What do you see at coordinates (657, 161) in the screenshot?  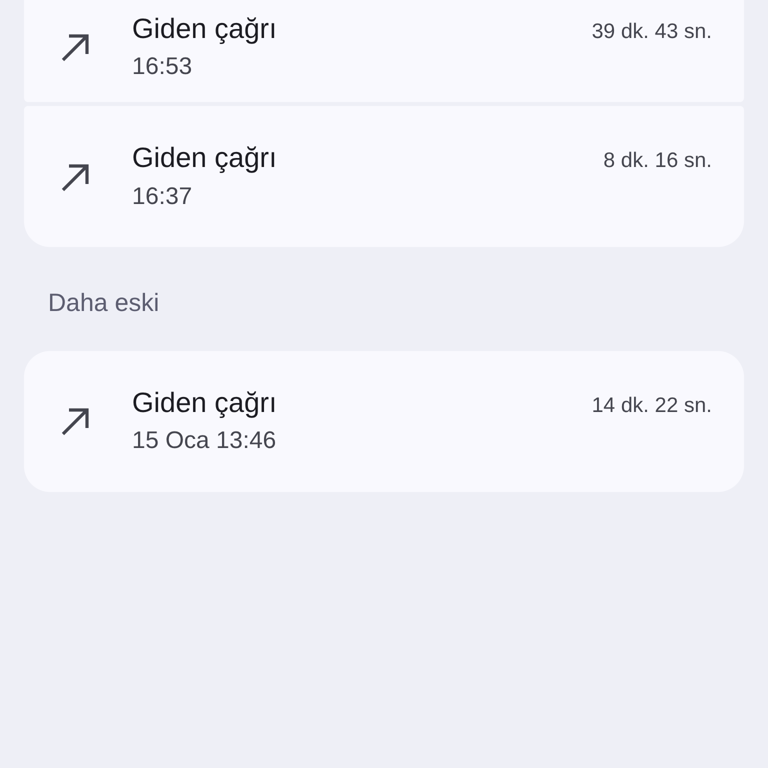 I see `call-duration: 8 dk. 16 sn.` at bounding box center [657, 161].